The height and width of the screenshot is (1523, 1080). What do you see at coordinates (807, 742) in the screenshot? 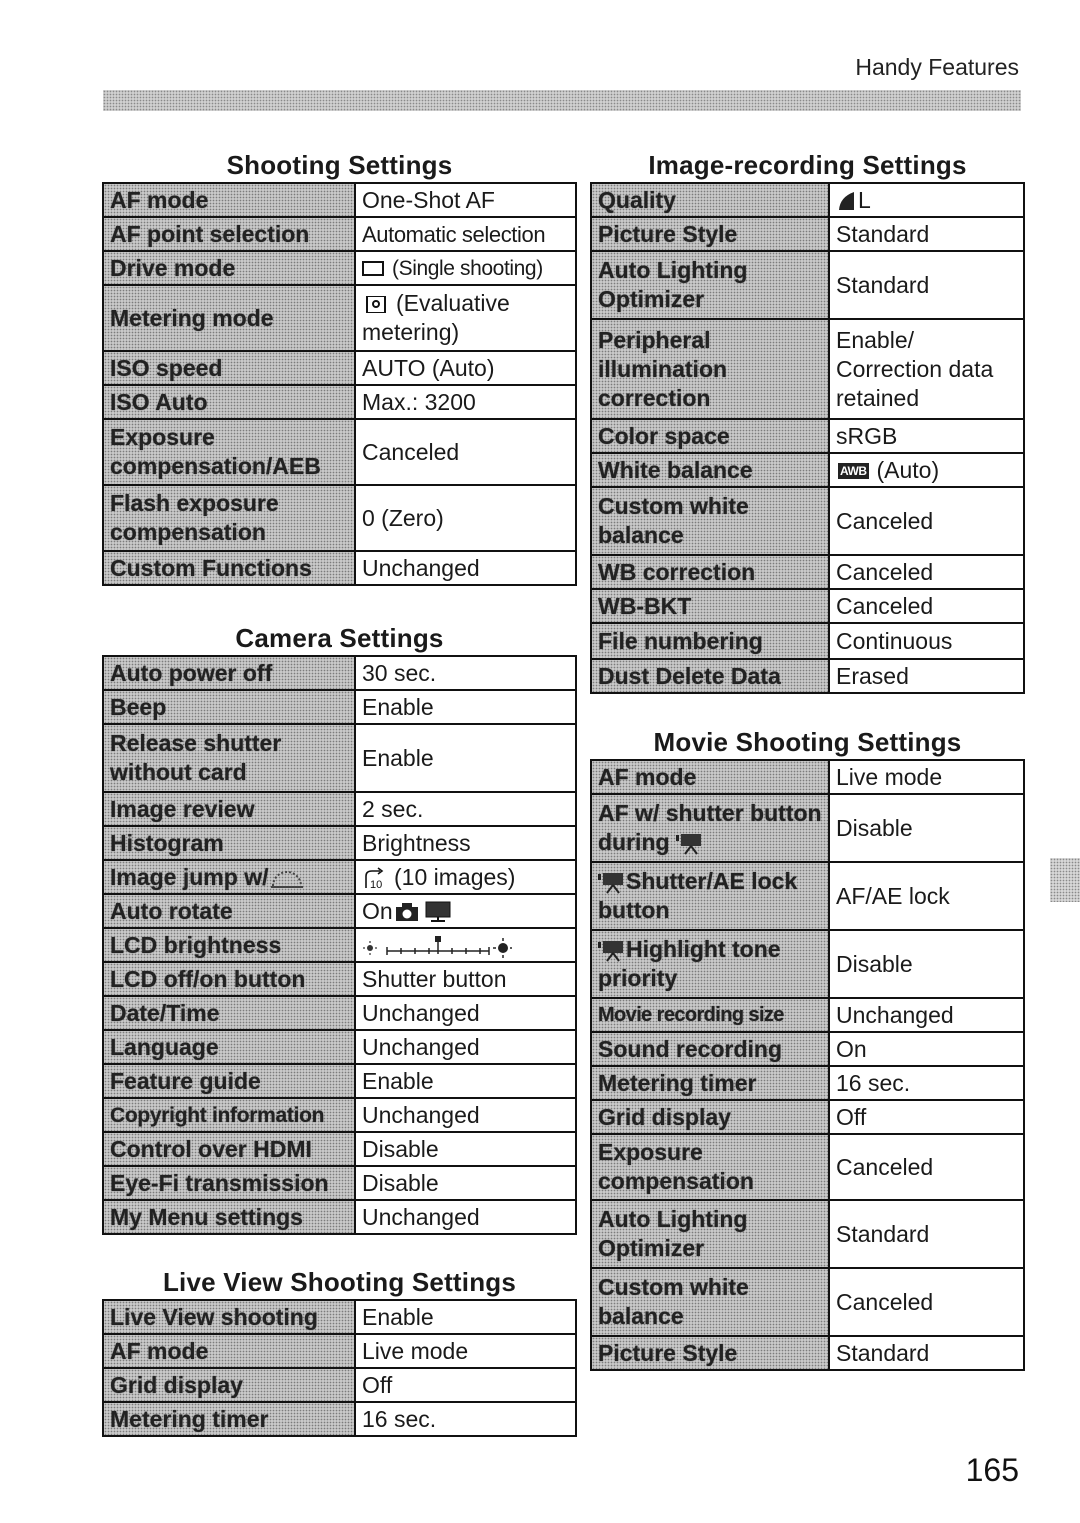
I see `section-title: Movie Shooting Settings` at bounding box center [807, 742].